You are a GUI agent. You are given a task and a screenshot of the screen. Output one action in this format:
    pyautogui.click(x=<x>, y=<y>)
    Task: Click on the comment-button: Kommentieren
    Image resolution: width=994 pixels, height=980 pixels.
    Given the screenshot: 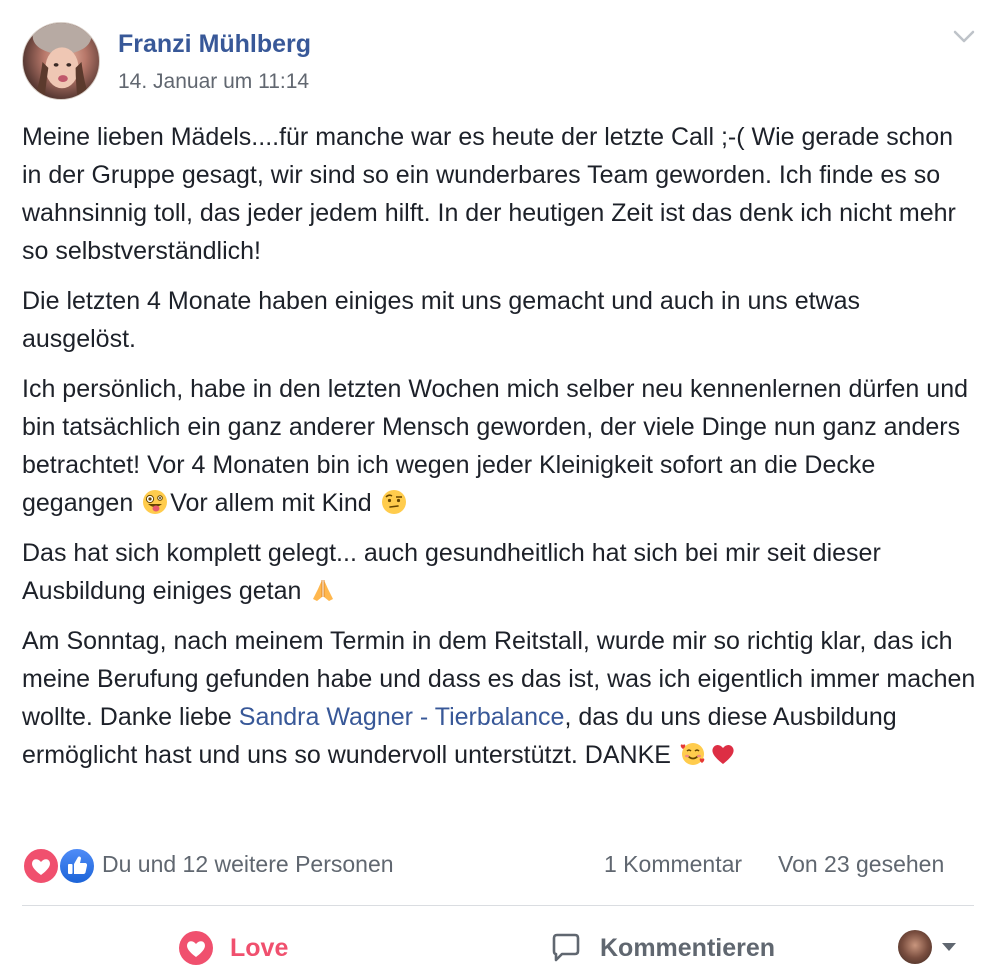 What is the action you would take?
    pyautogui.click(x=673, y=948)
    